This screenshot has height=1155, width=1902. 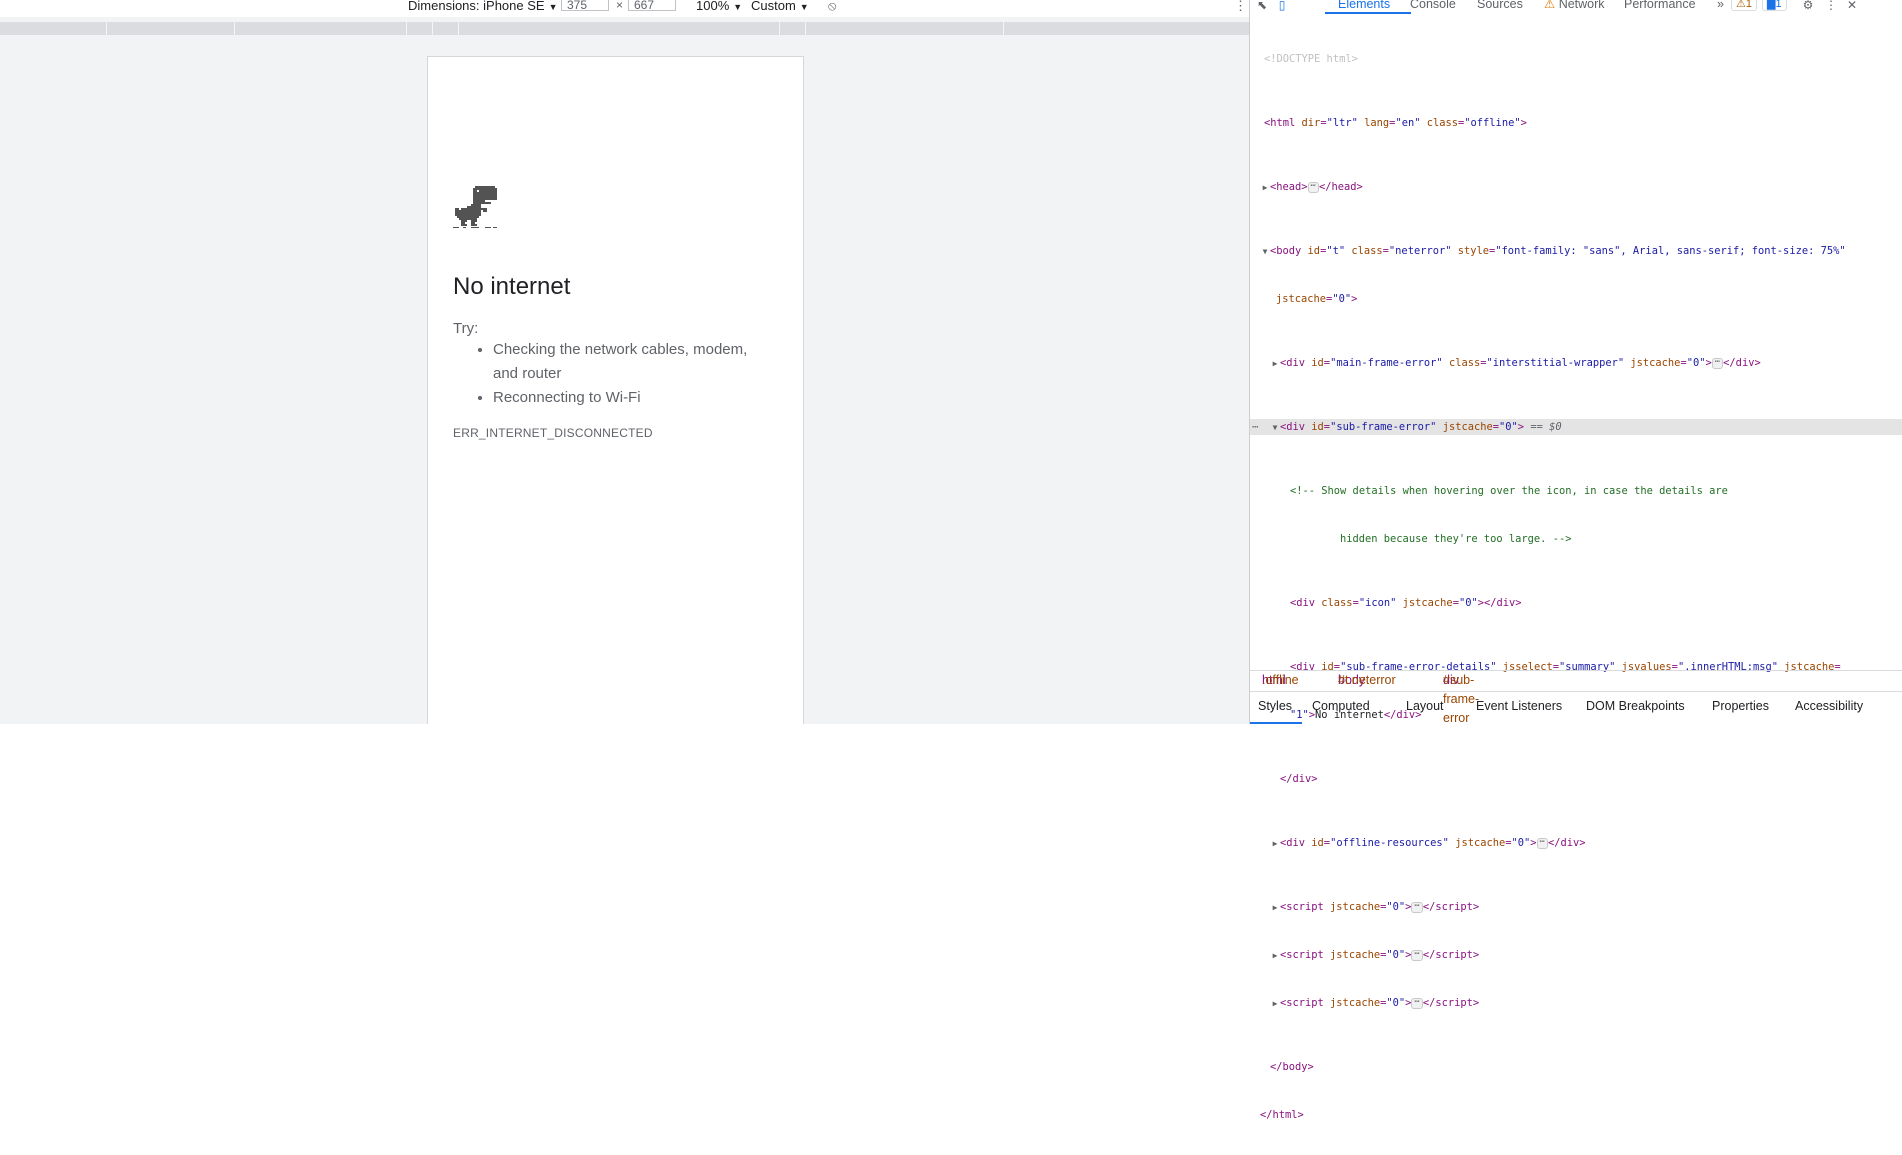 I want to click on tab-dom-breakpoints: DOM Breakpoints, so click(x=1635, y=706).